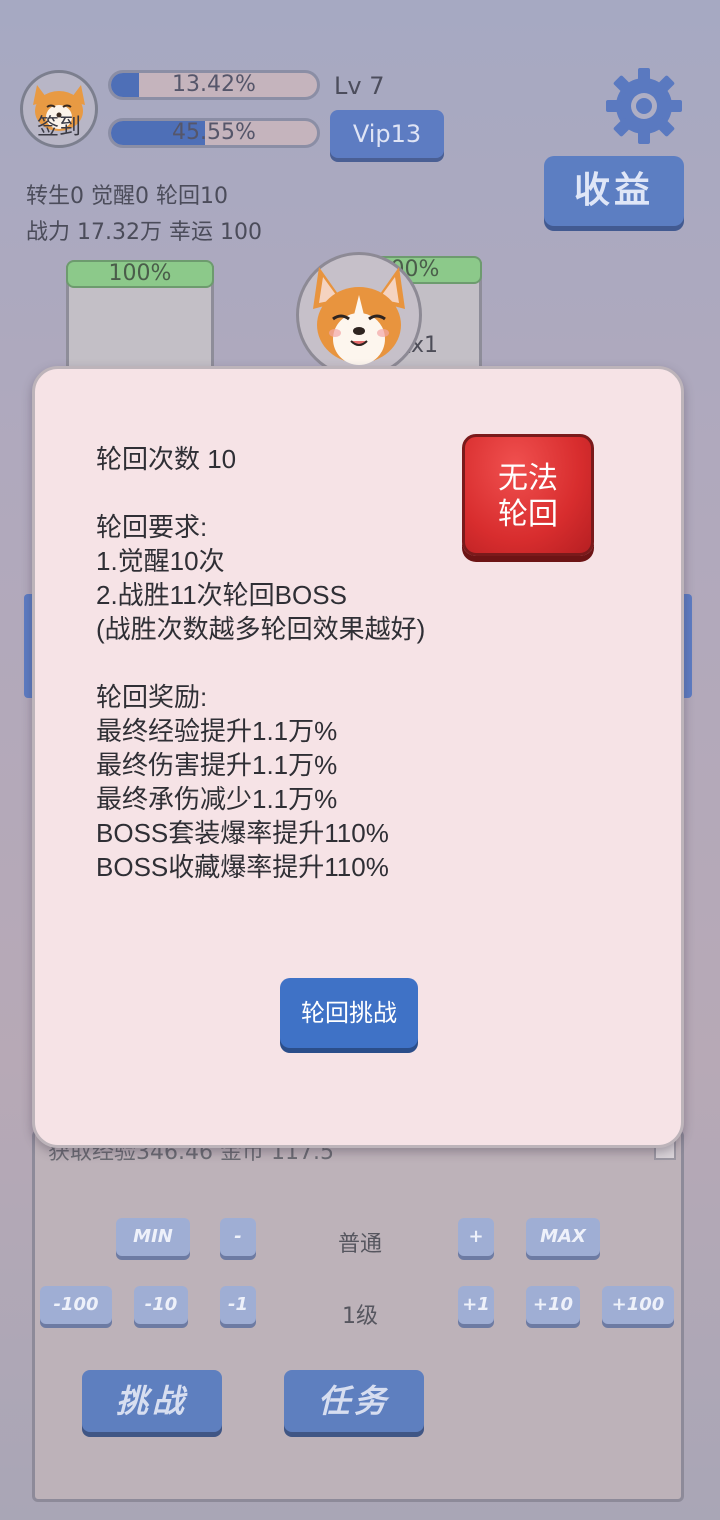  Describe the element at coordinates (614, 191) in the screenshot. I see `income-button: 收益` at that location.